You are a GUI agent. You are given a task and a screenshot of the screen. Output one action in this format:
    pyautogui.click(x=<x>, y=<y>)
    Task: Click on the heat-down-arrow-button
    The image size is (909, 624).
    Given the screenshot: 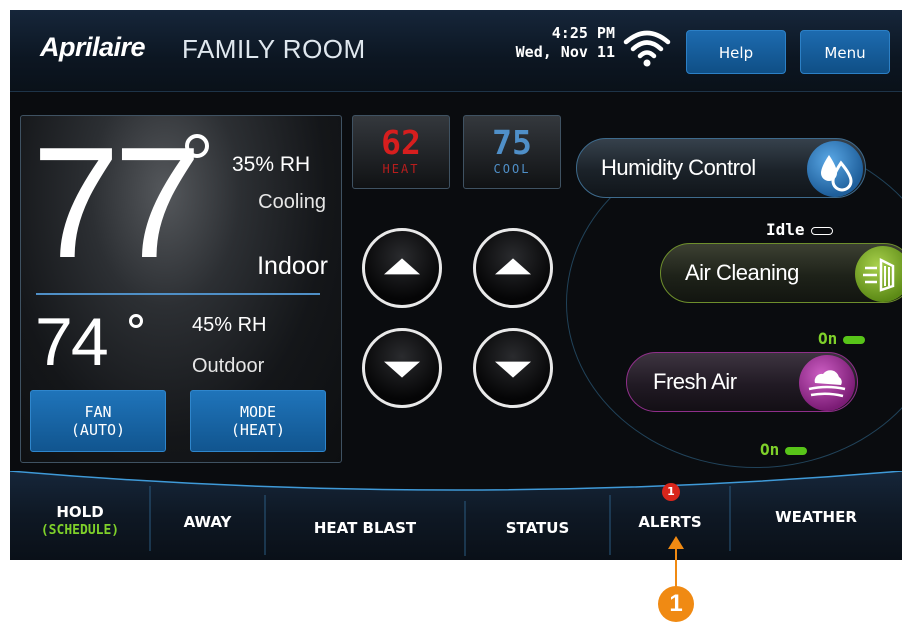 What is the action you would take?
    pyautogui.click(x=402, y=368)
    